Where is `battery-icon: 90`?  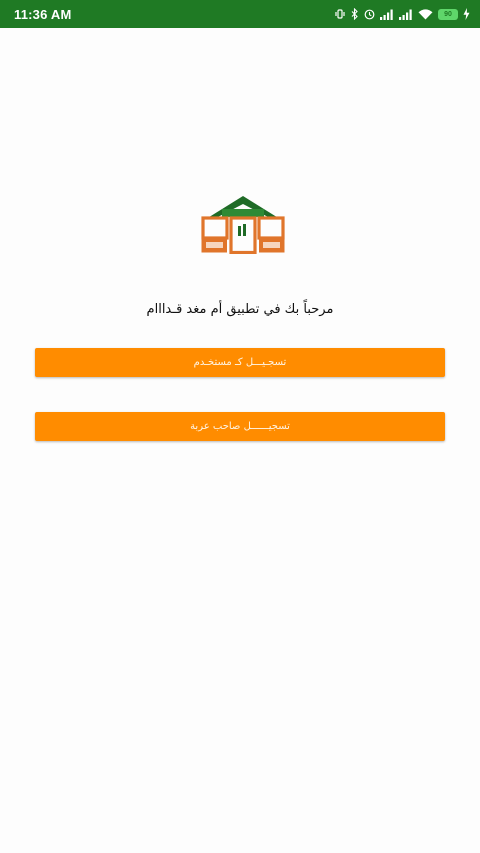 battery-icon: 90 is located at coordinates (448, 14).